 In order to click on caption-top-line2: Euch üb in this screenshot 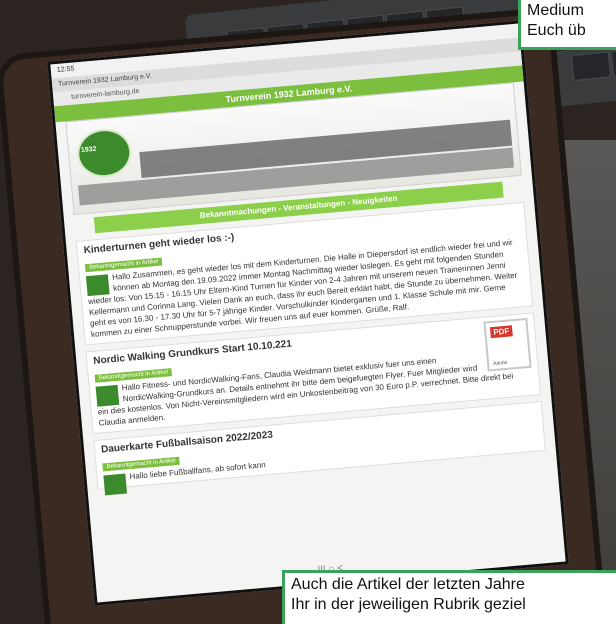, I will do `click(556, 30)`.